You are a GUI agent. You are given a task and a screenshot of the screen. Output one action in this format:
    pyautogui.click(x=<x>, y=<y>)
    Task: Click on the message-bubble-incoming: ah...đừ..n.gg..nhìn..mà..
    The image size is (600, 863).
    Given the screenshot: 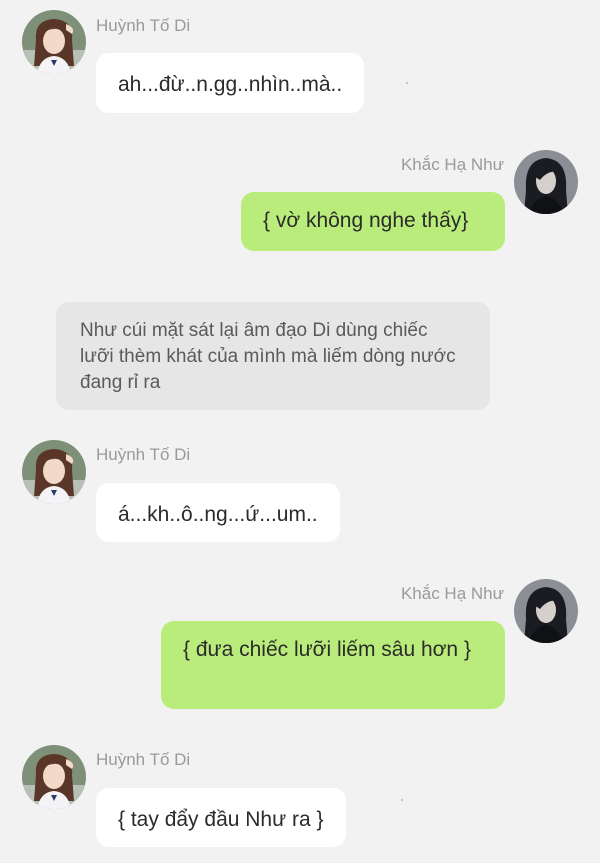 What is the action you would take?
    pyautogui.click(x=230, y=83)
    